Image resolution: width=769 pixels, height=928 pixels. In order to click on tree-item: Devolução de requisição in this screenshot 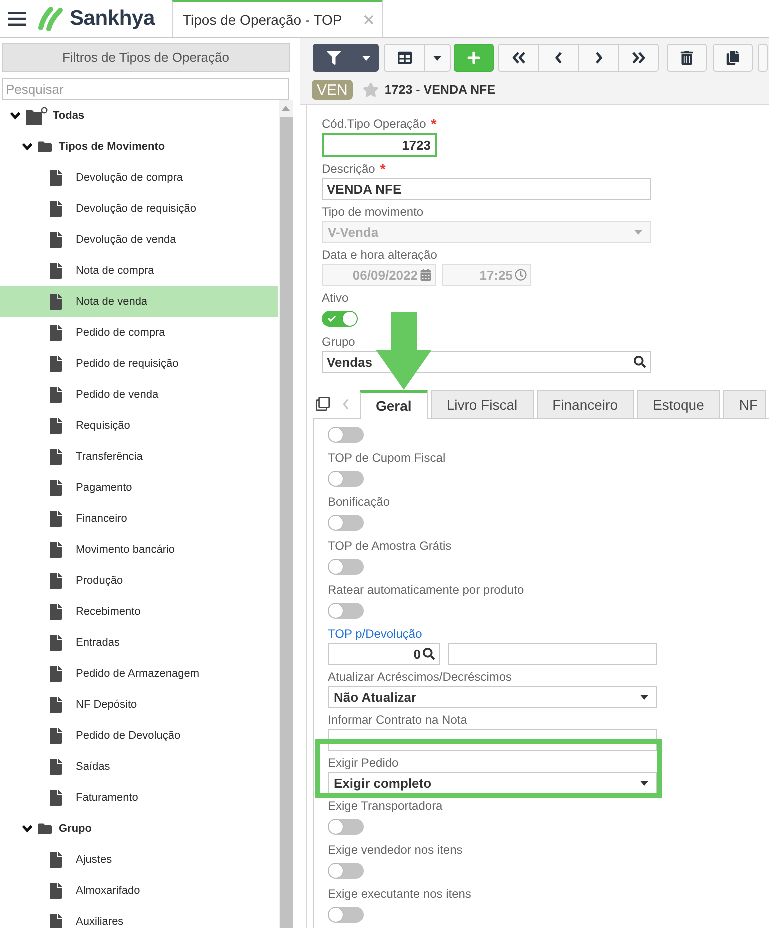, I will do `click(139, 208)`.